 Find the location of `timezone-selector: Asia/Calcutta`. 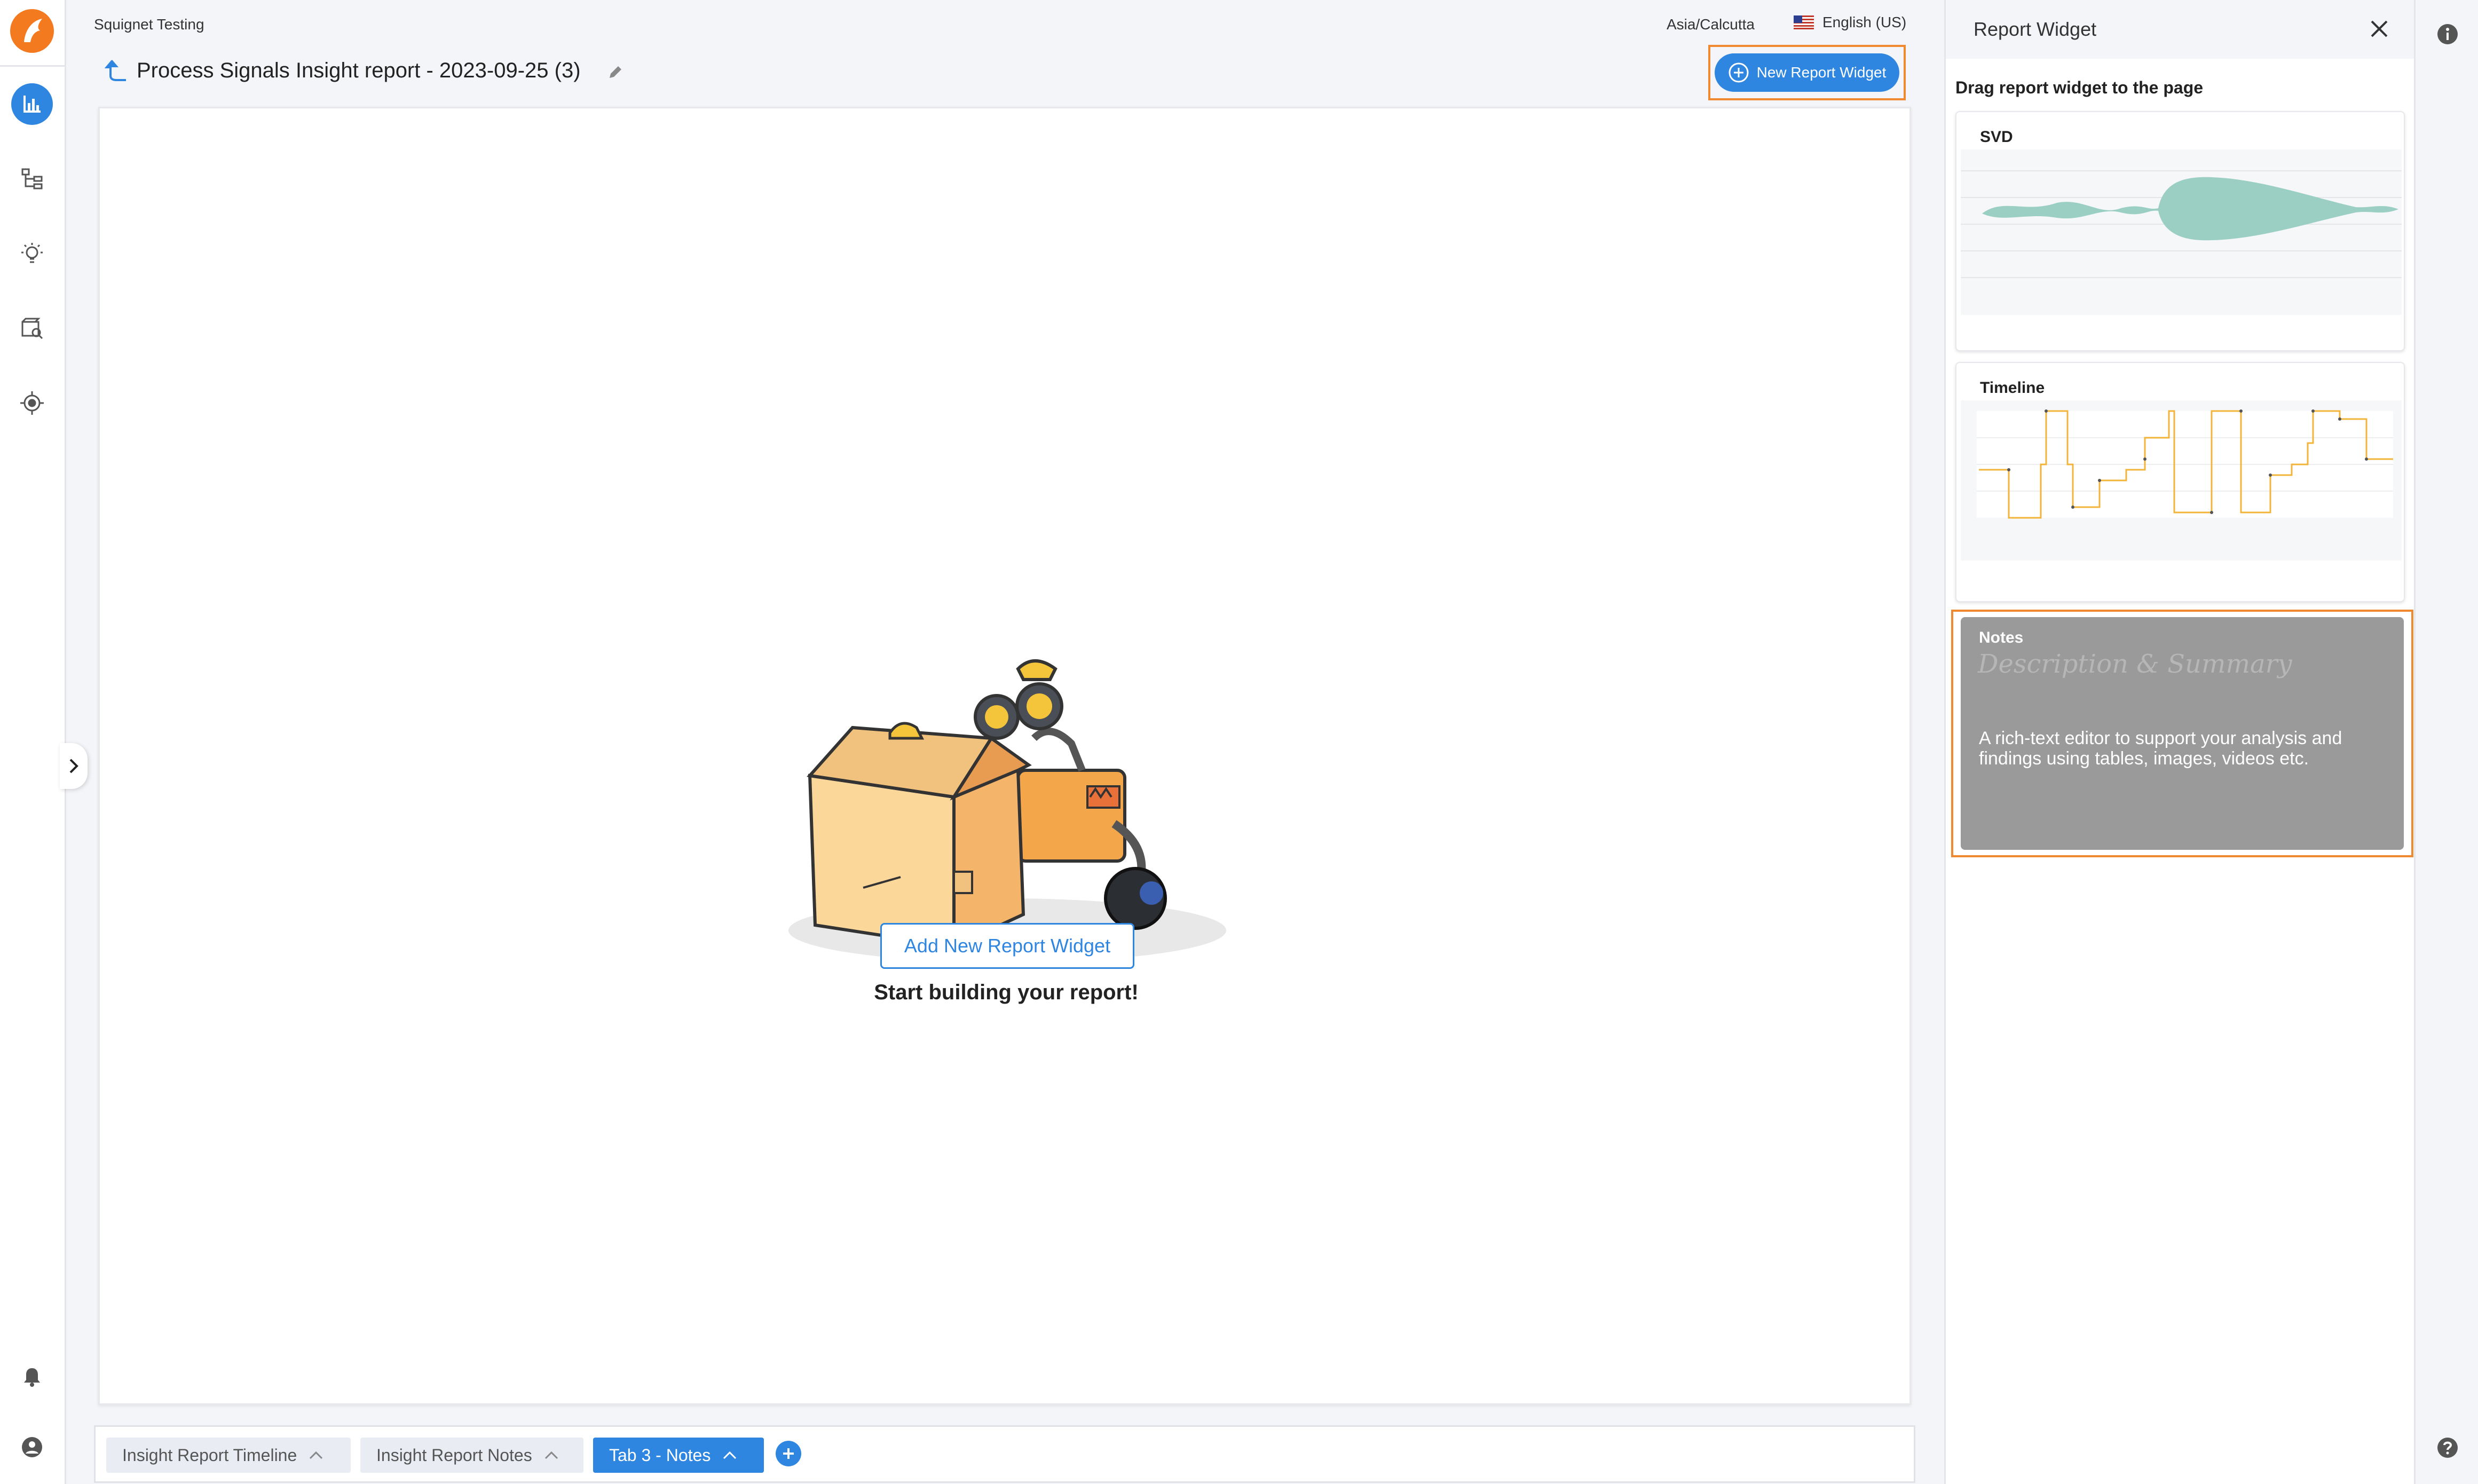

timezone-selector: Asia/Calcutta is located at coordinates (1711, 24).